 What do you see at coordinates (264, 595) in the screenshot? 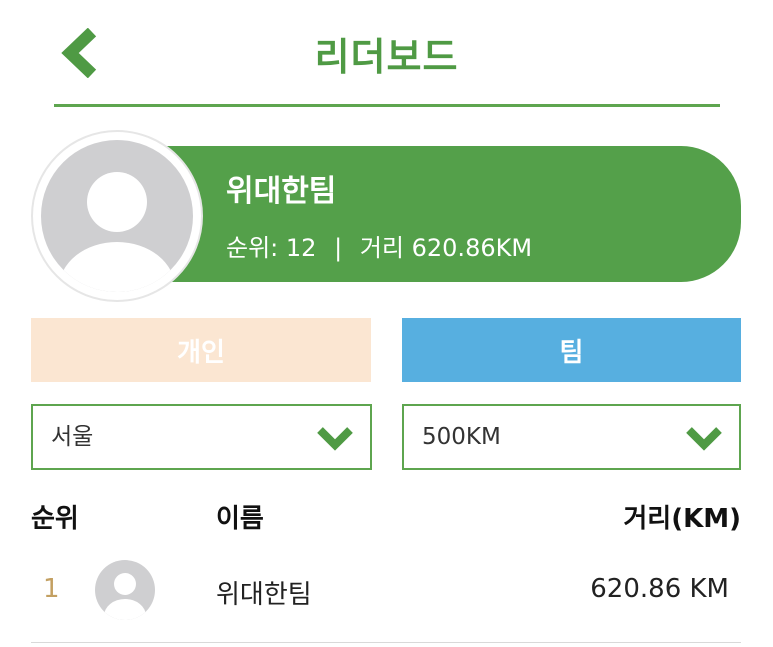
I see `row-name: 위대한팀` at bounding box center [264, 595].